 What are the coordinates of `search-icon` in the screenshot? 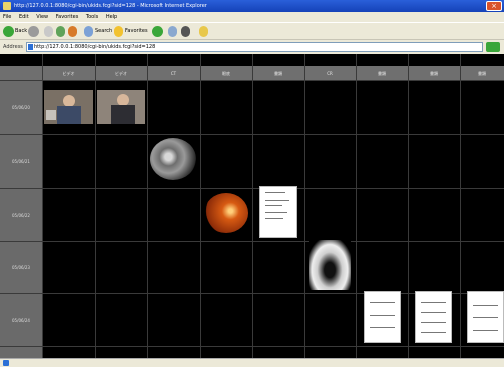 It's located at (88, 31).